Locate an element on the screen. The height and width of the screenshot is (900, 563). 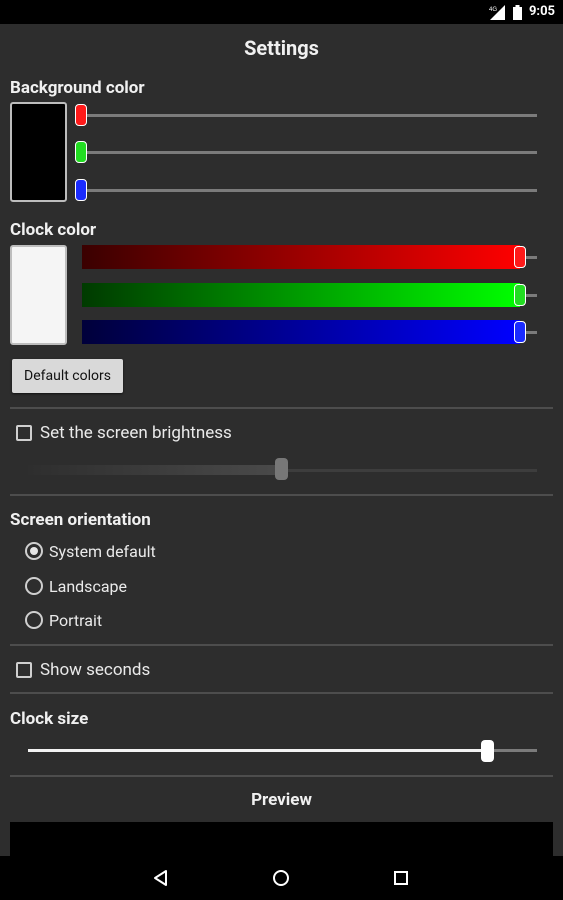
orientation-landscape-radio is located at coordinates (34, 586).